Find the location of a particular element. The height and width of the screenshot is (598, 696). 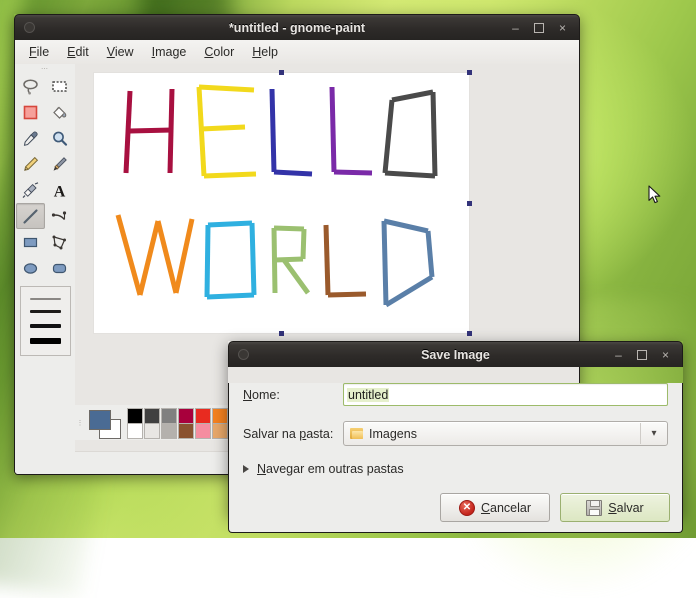

curve-tool is located at coordinates (59, 216).